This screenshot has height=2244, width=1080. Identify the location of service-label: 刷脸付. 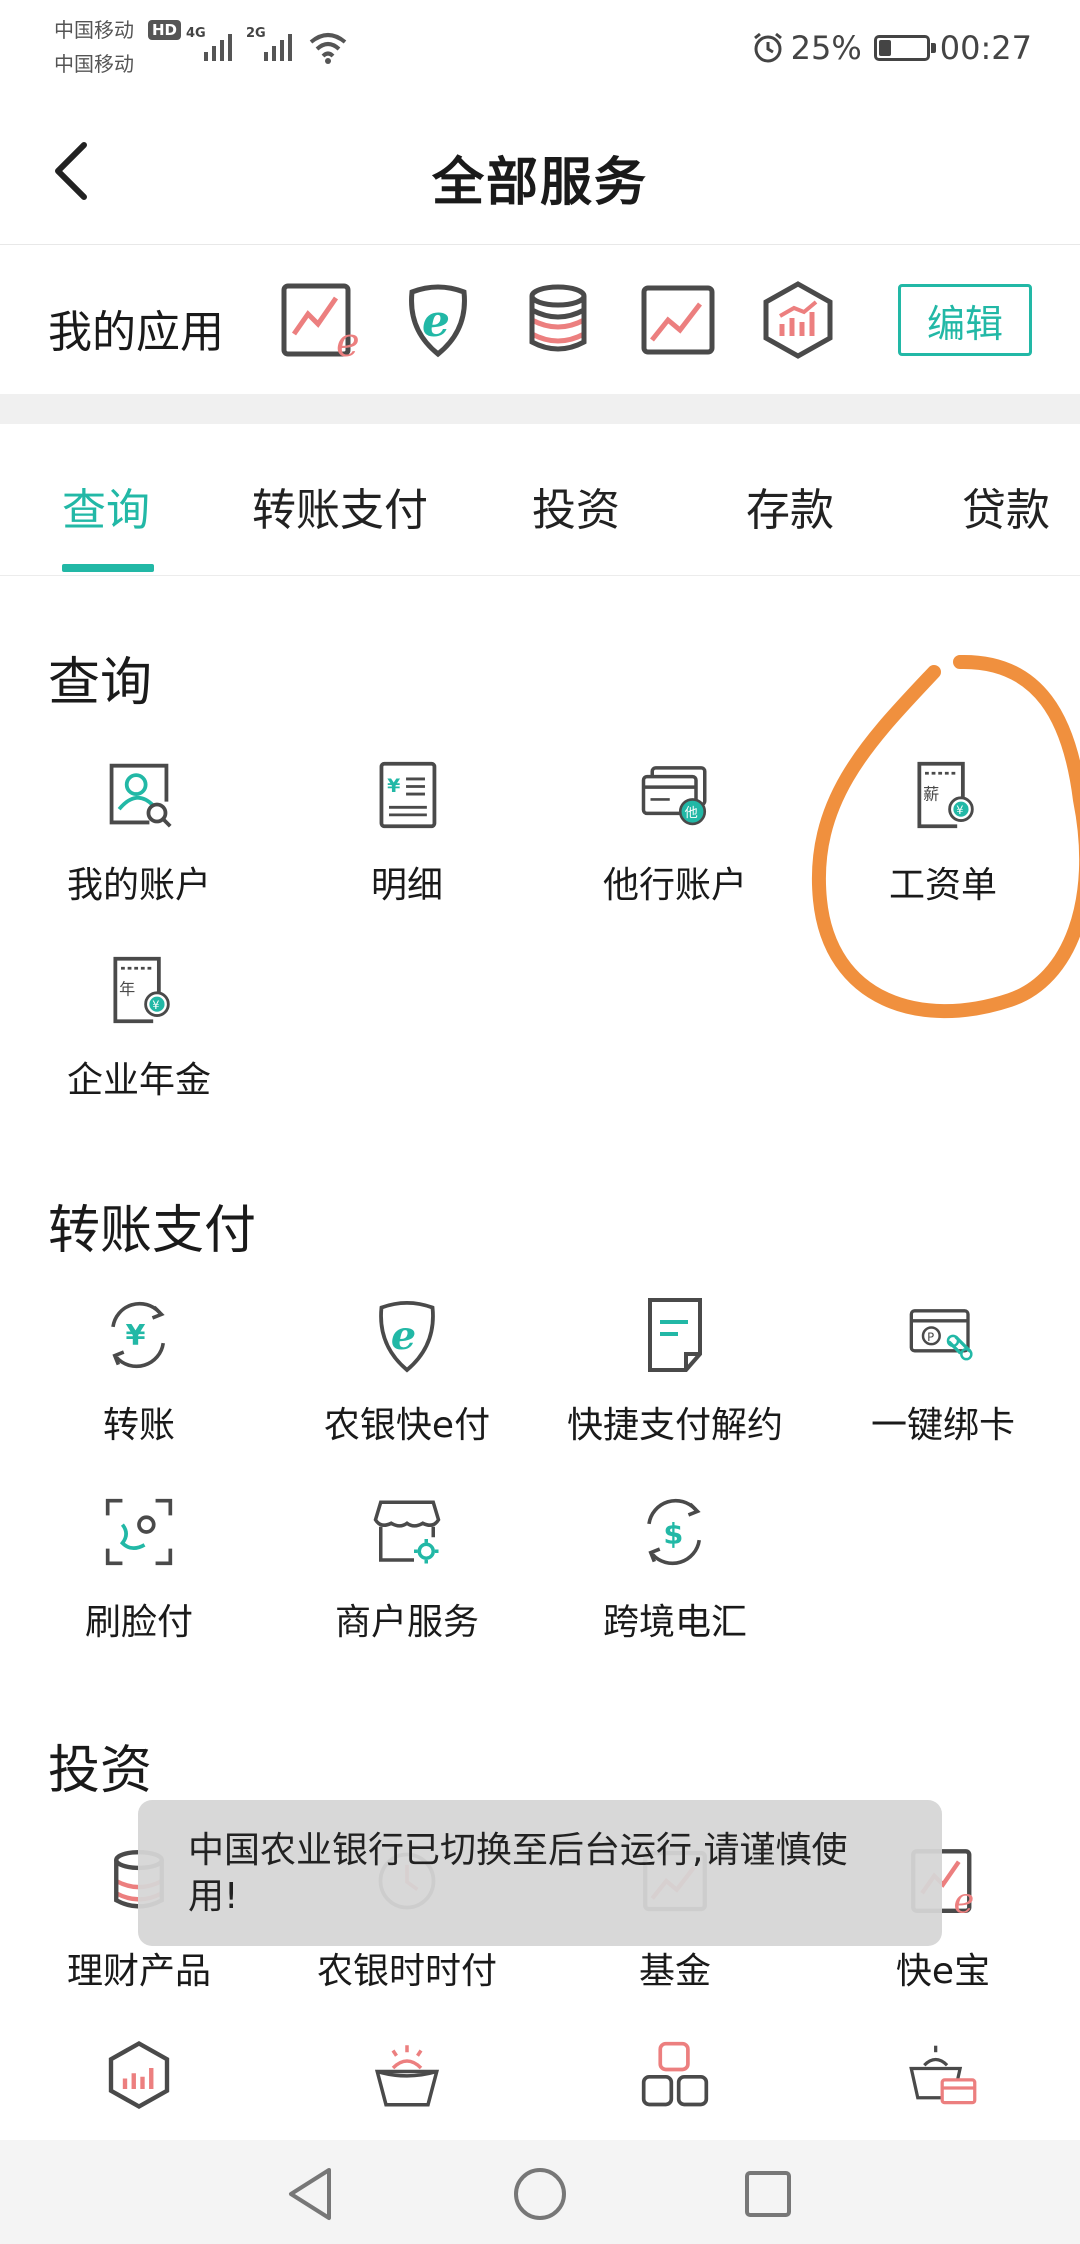
(138, 1622).